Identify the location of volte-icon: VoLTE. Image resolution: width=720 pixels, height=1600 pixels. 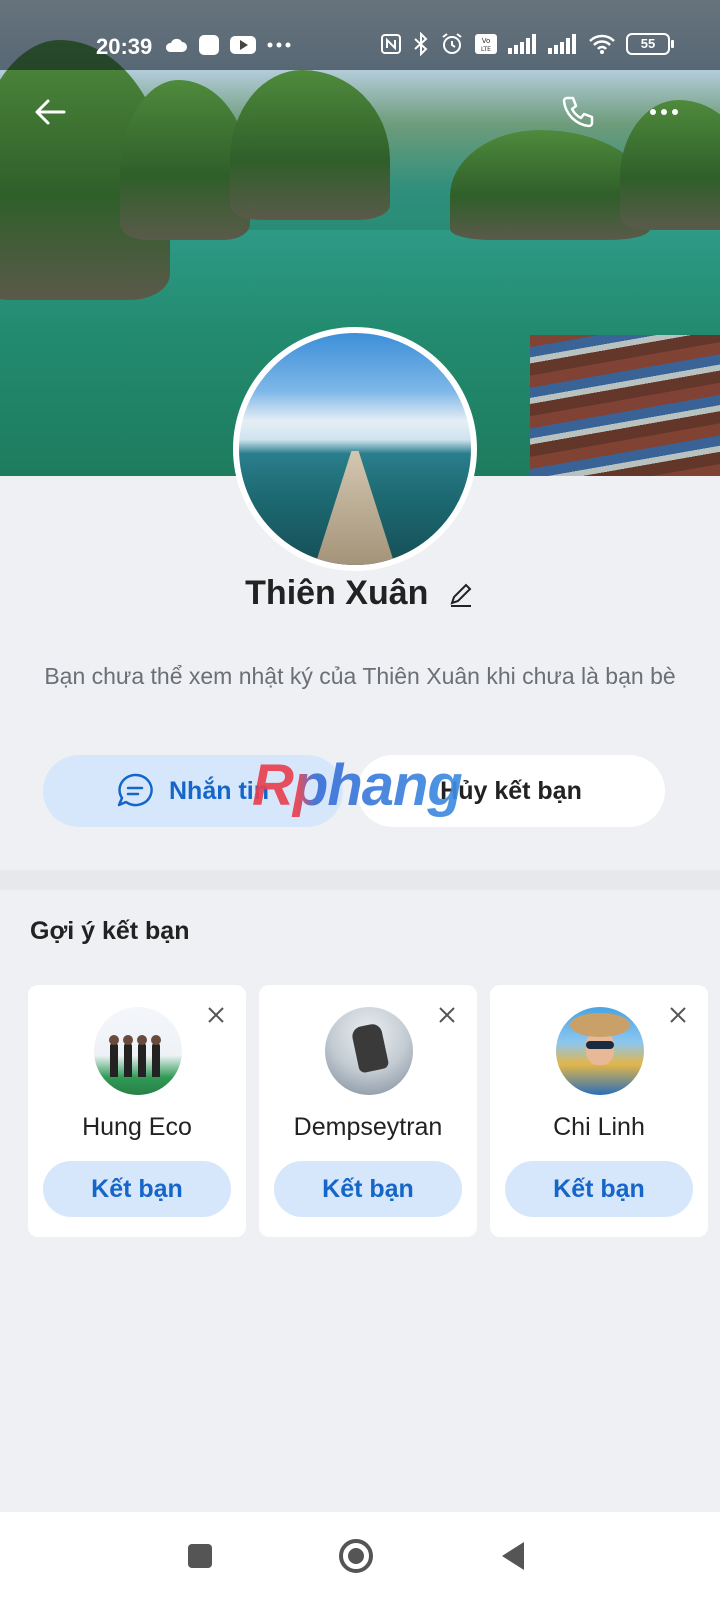
(486, 44).